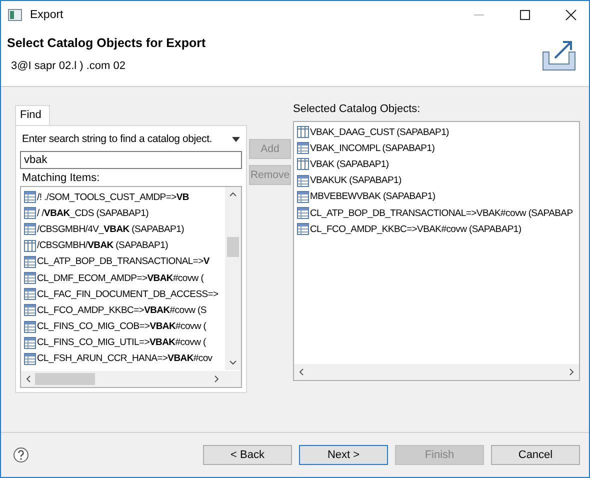 The height and width of the screenshot is (478, 590). What do you see at coordinates (559, 55) in the screenshot?
I see `export-icon` at bounding box center [559, 55].